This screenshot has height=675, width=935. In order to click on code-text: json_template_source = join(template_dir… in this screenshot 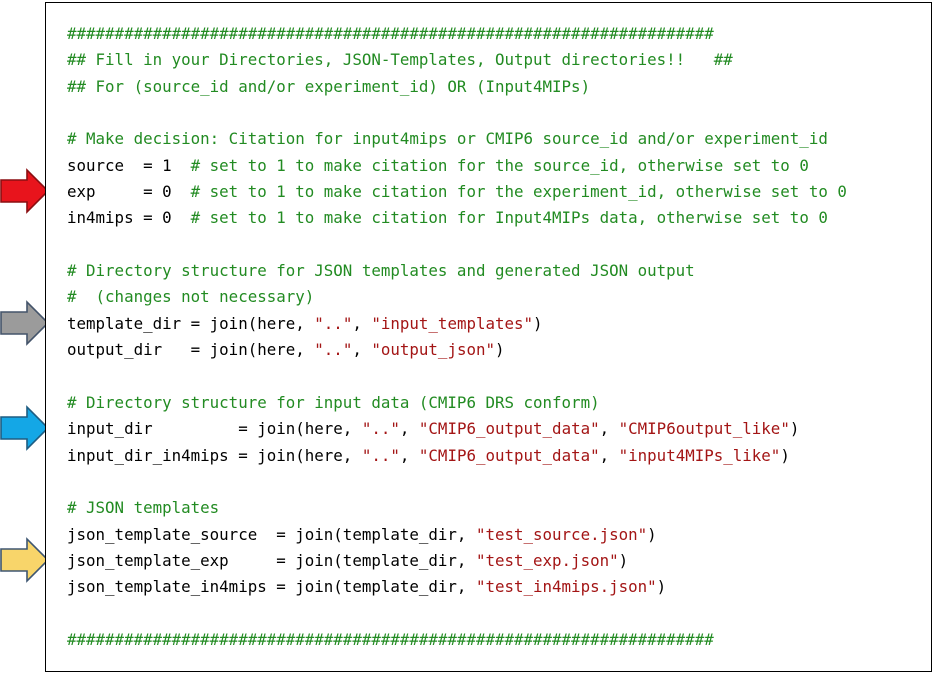, I will do `click(271, 534)`.